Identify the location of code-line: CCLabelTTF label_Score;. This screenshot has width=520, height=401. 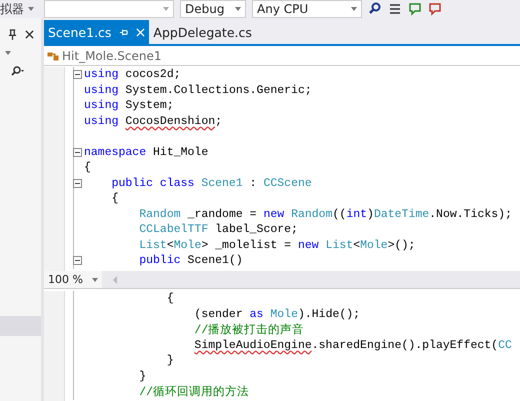
(218, 229).